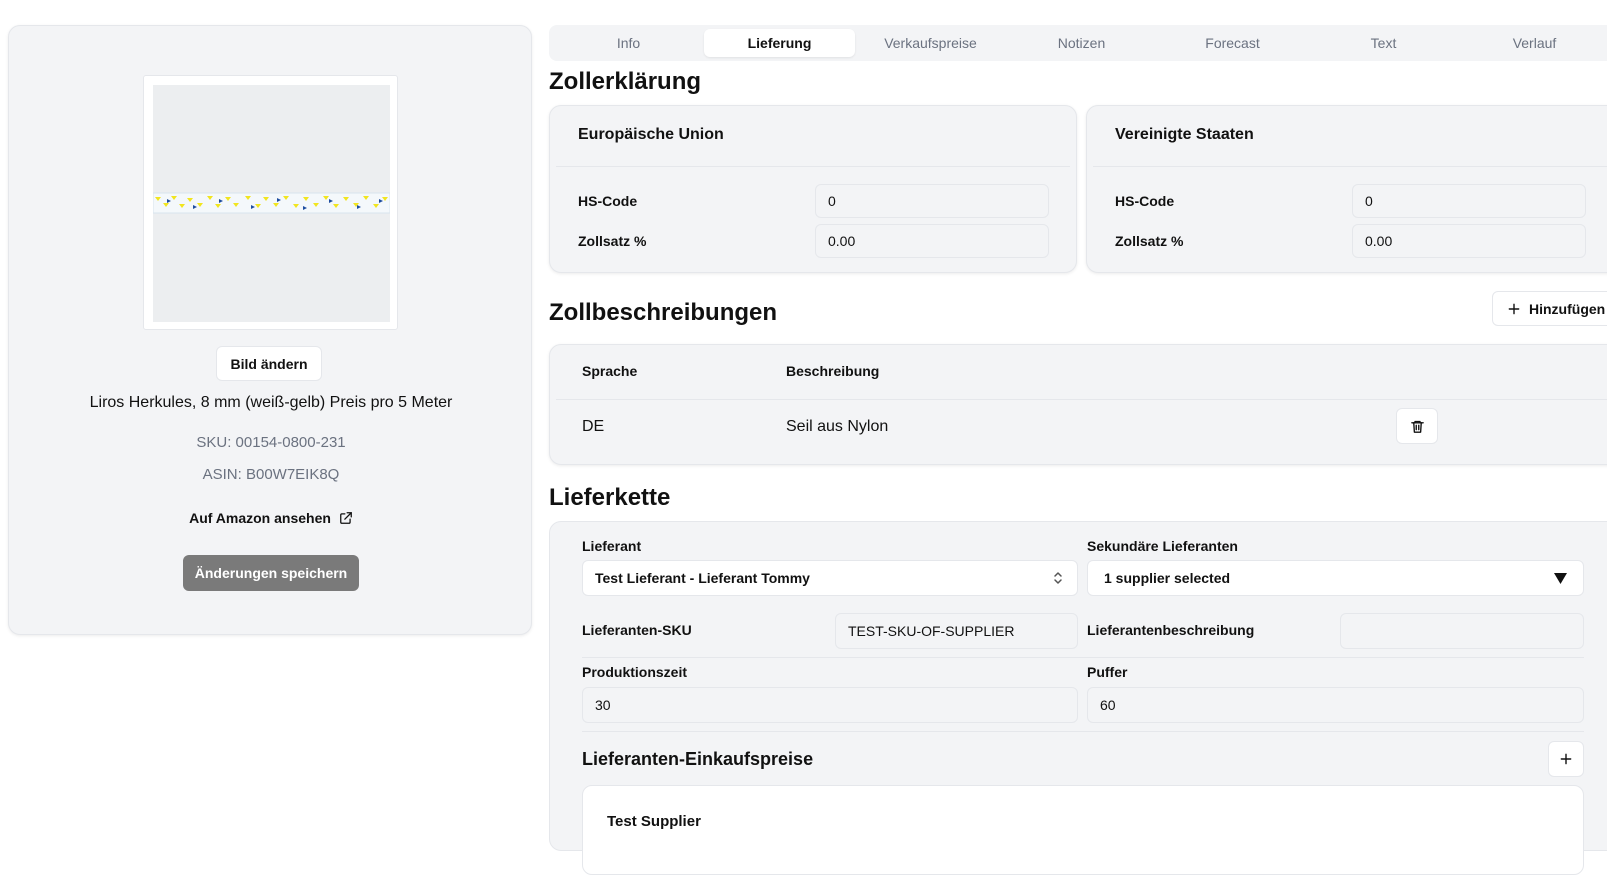  Describe the element at coordinates (698, 759) in the screenshot. I see `purchase-prices-label: Lieferanten-Einkaufspreise` at that location.